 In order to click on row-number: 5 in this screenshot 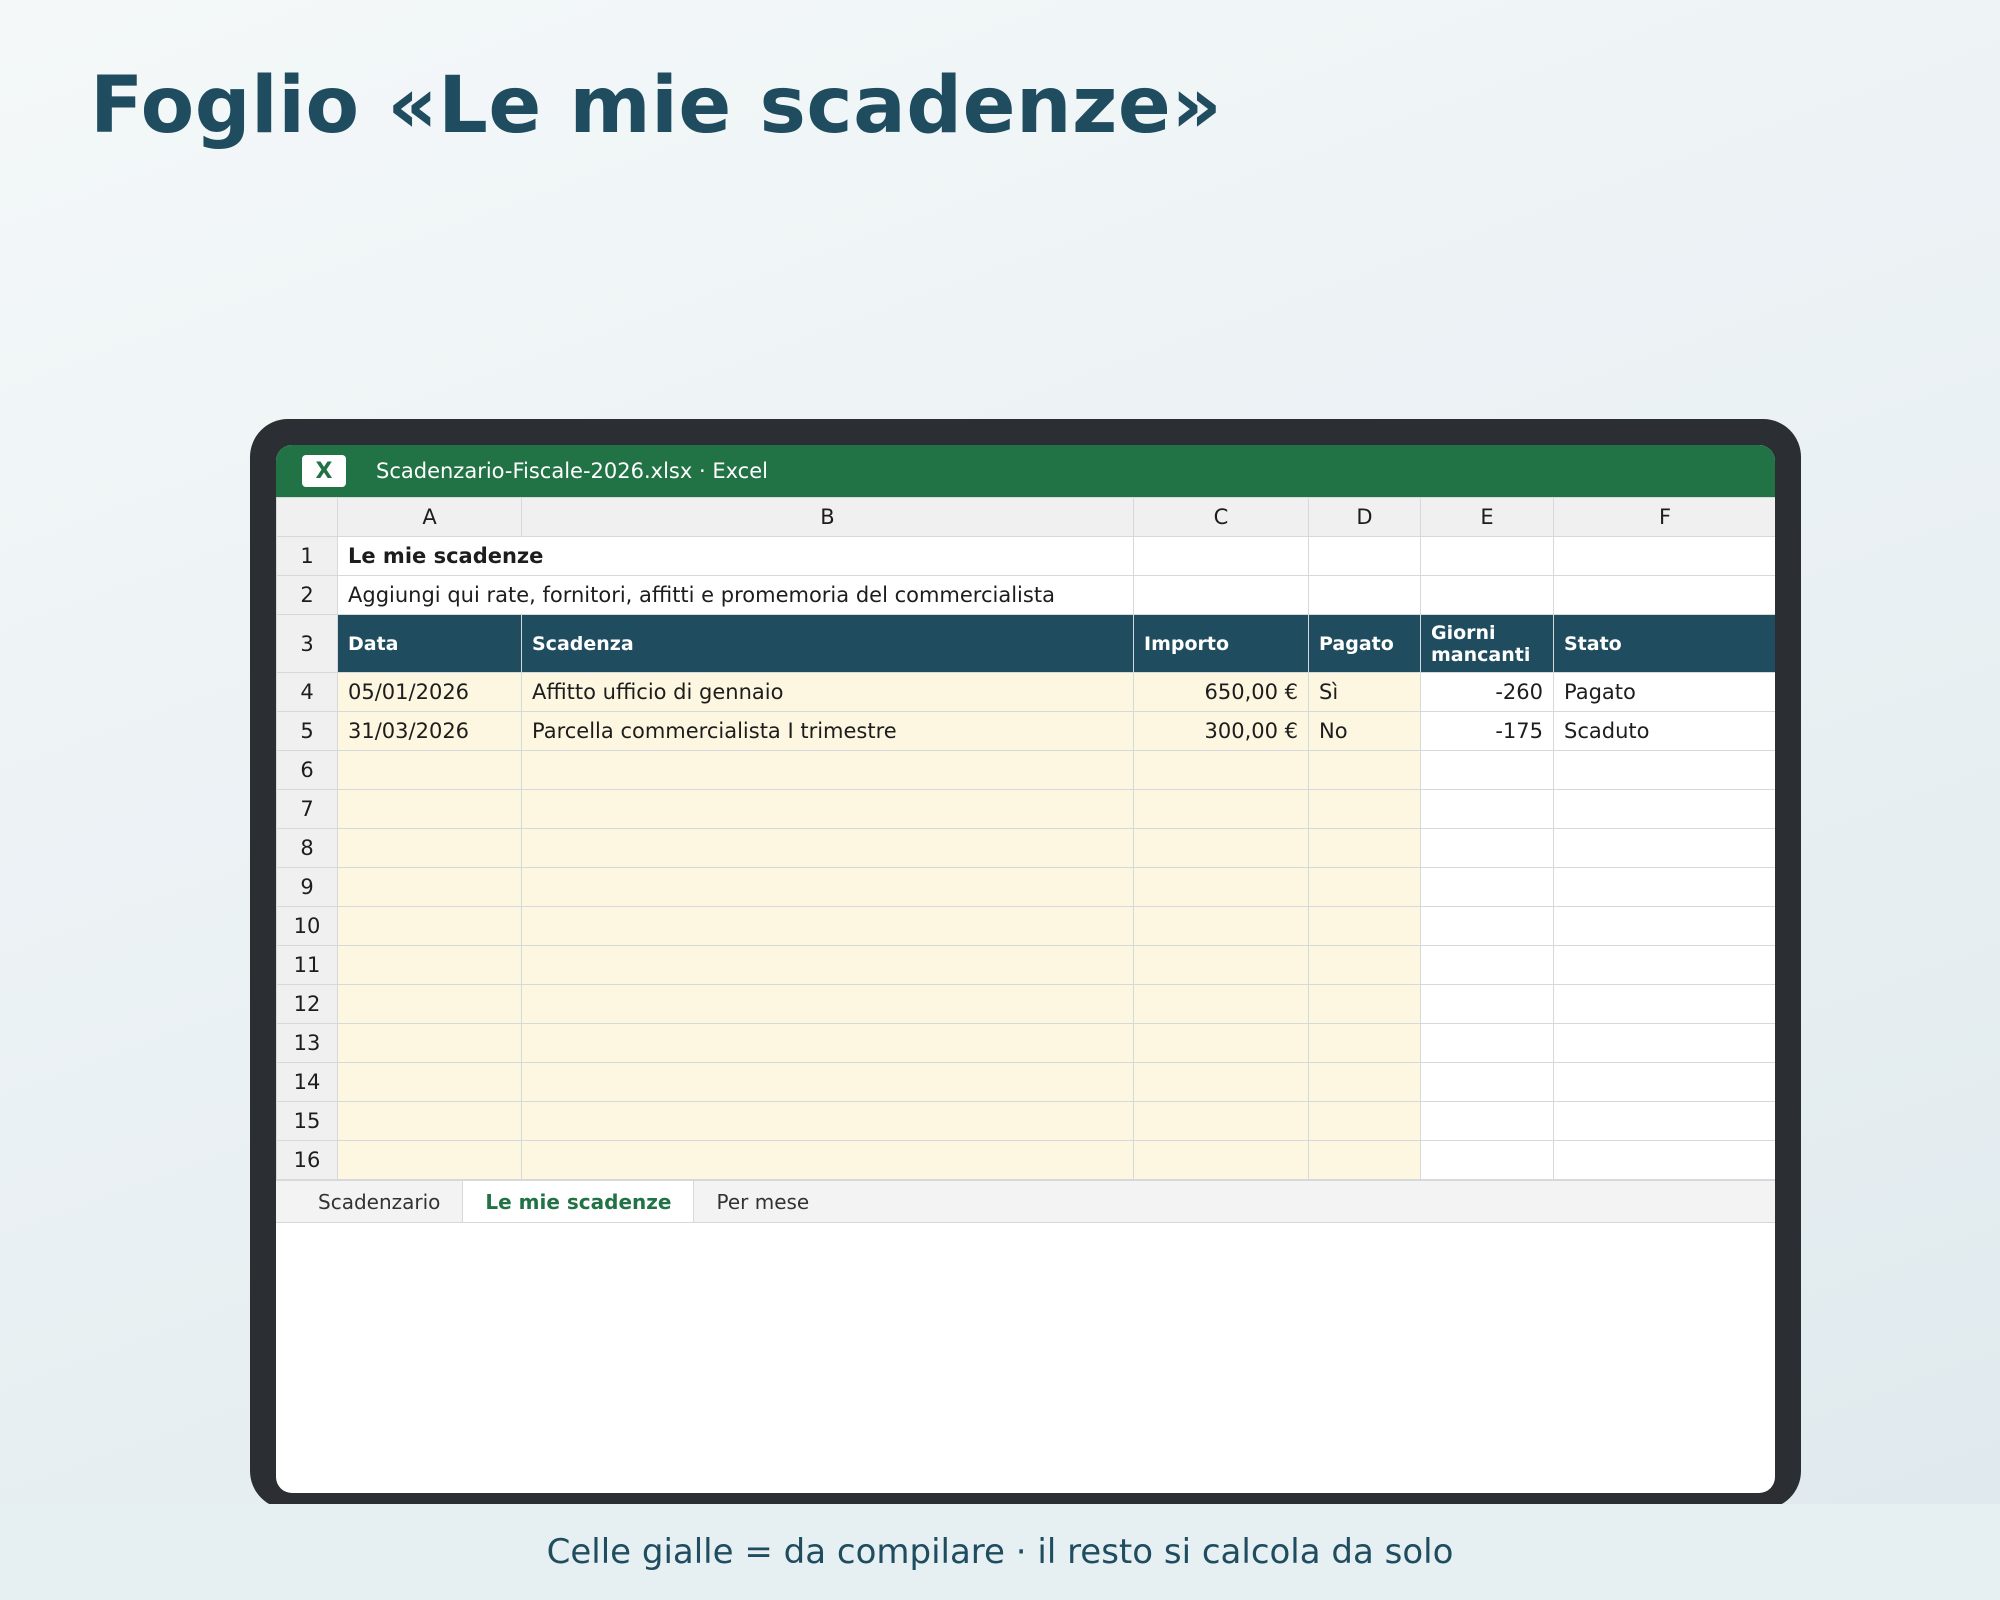, I will do `click(307, 731)`.